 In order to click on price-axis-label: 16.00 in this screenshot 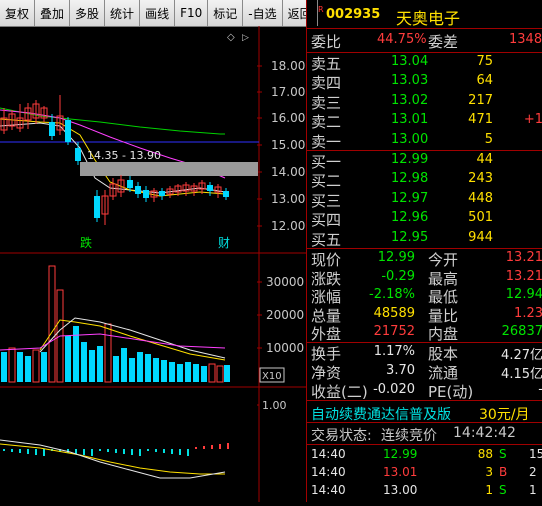, I will do `click(288, 118)`.